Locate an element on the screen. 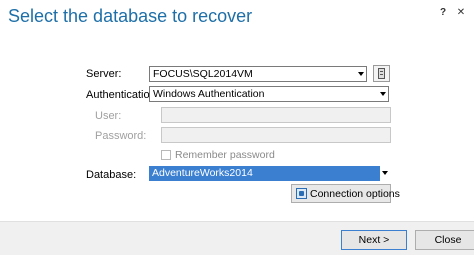 The height and width of the screenshot is (255, 474). dialog-title: Select the database to recover is located at coordinates (130, 16).